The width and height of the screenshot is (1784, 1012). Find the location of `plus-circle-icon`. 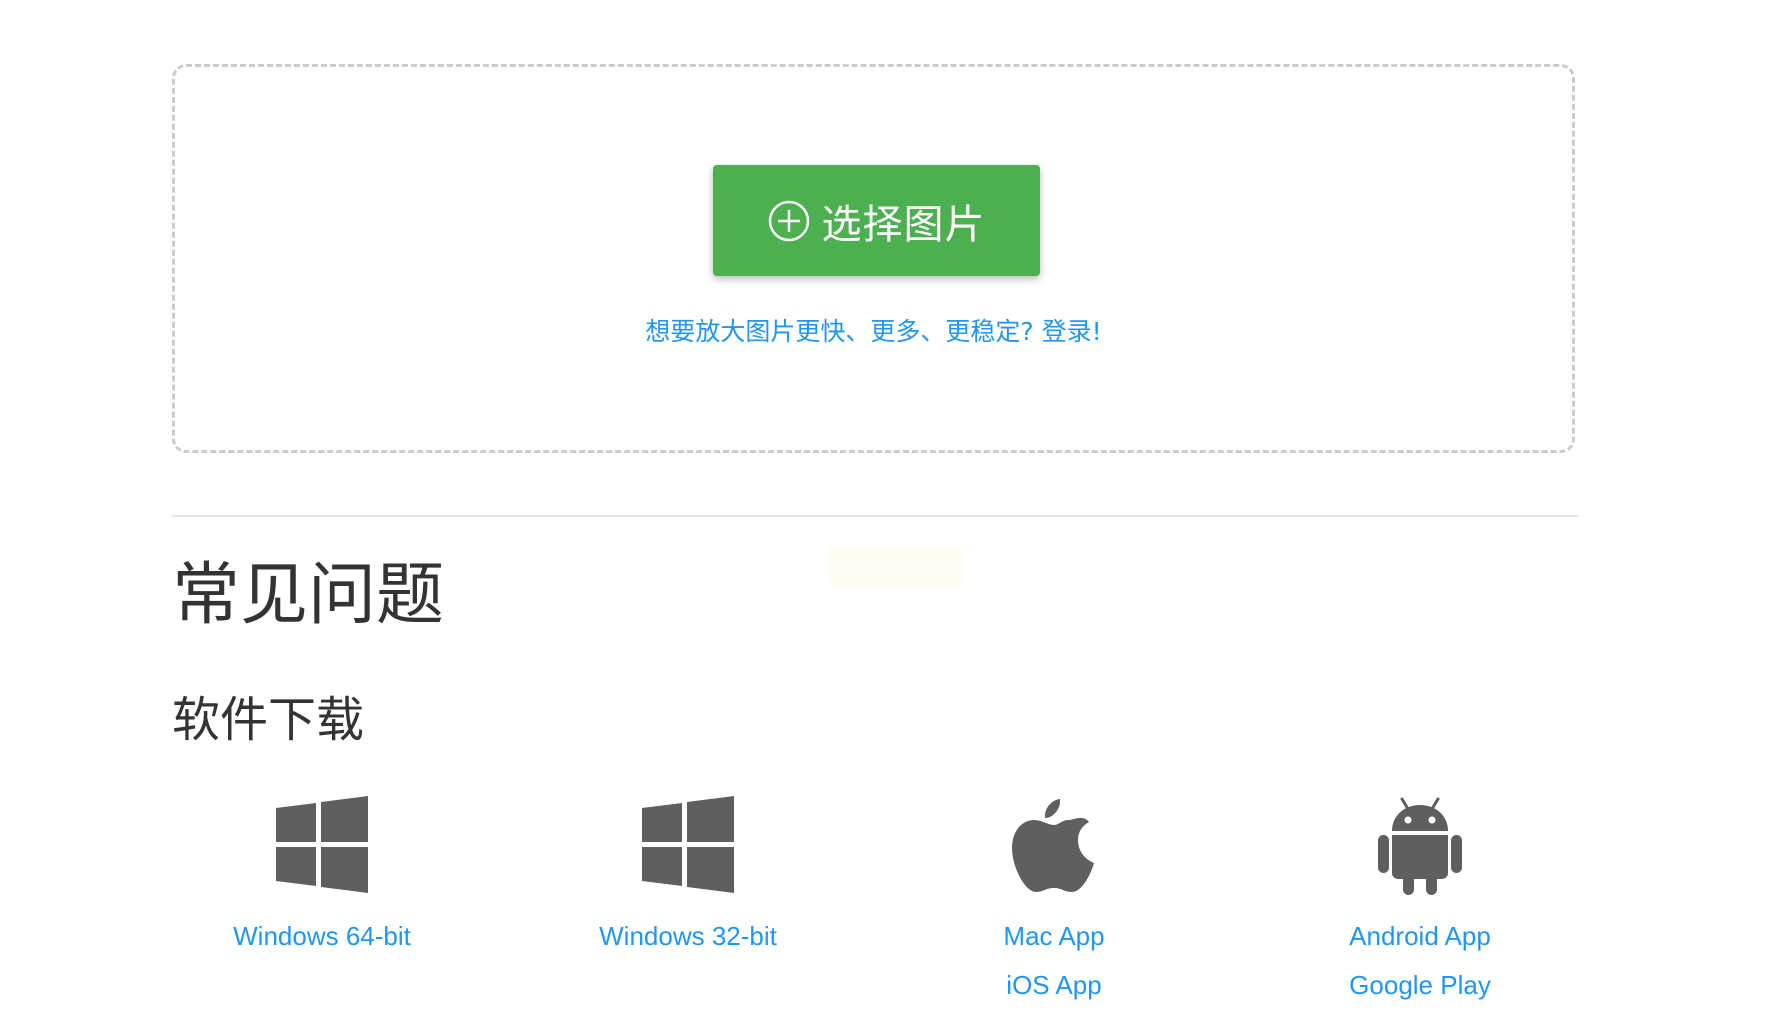

plus-circle-icon is located at coordinates (788, 220).